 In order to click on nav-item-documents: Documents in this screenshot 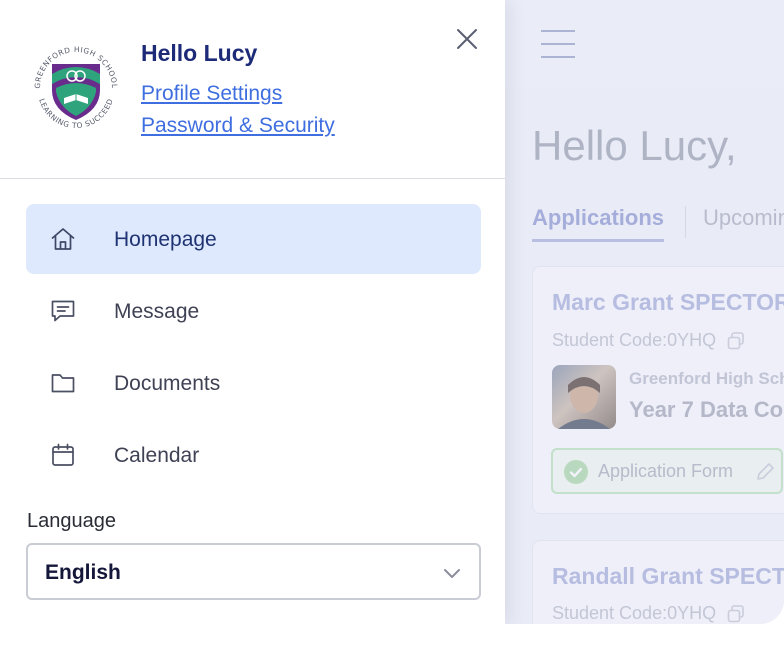, I will do `click(253, 383)`.